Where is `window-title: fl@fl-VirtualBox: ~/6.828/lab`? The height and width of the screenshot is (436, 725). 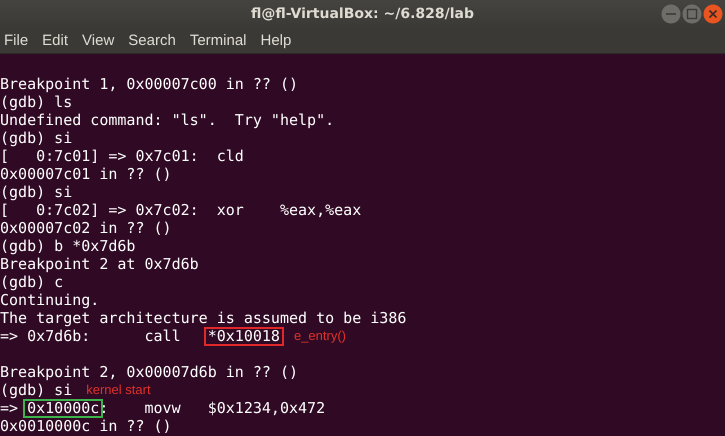 window-title: fl@fl-VirtualBox: ~/6.828/lab is located at coordinates (362, 14).